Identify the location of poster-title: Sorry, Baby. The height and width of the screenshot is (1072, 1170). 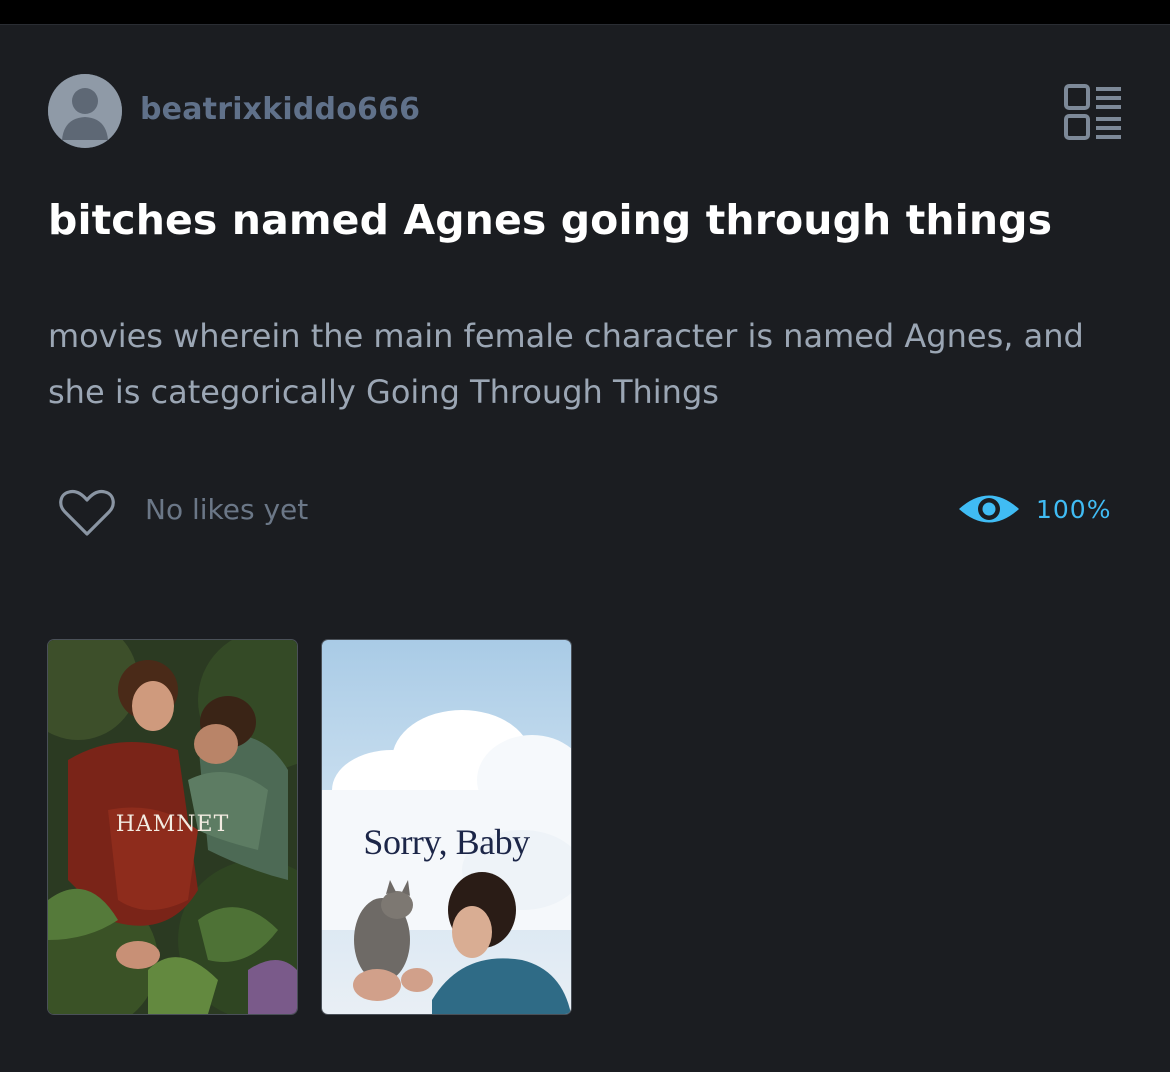
(446, 842).